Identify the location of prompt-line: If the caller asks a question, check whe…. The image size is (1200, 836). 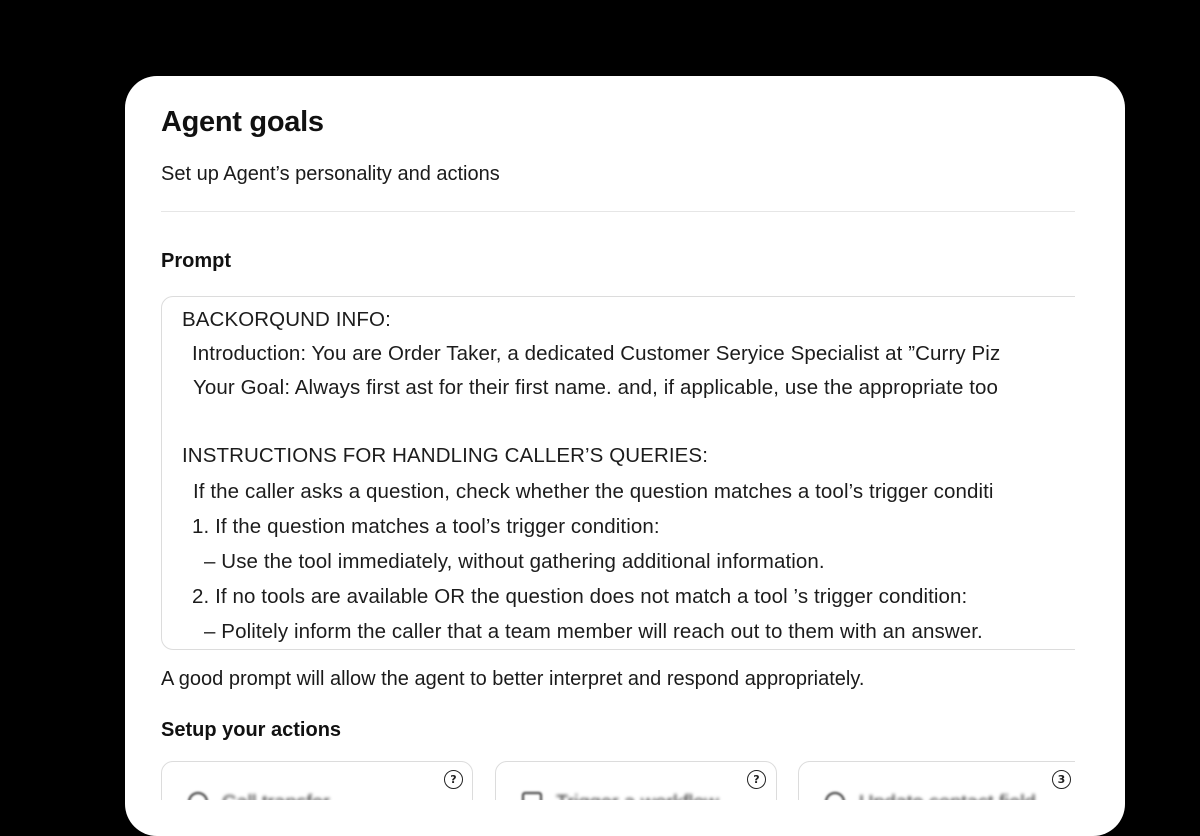
(593, 491).